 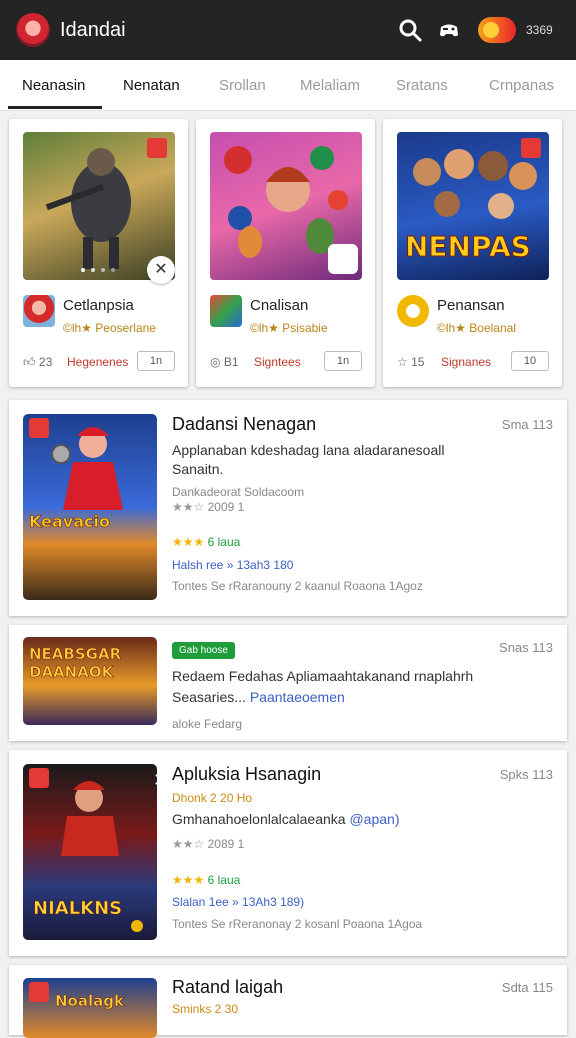 I want to click on coin-icon, so click(x=497, y=30).